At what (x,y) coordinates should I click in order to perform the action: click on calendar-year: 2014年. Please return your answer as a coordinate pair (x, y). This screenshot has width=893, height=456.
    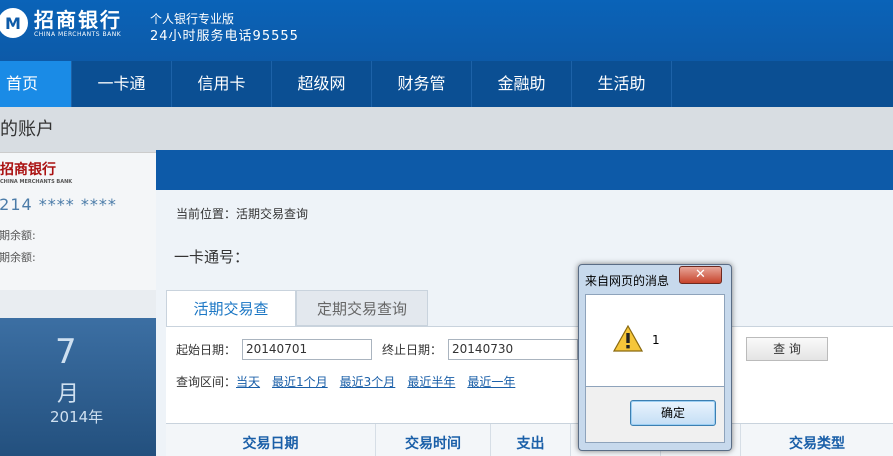
    Looking at the image, I should click on (77, 417).